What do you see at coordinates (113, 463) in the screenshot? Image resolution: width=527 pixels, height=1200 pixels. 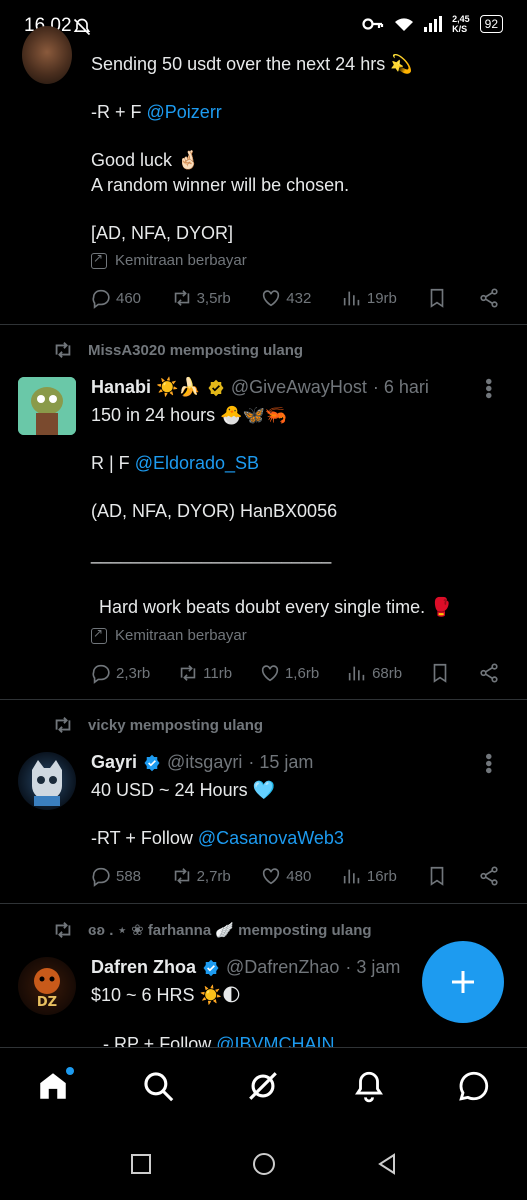 I see `rf-prefix: R | F` at bounding box center [113, 463].